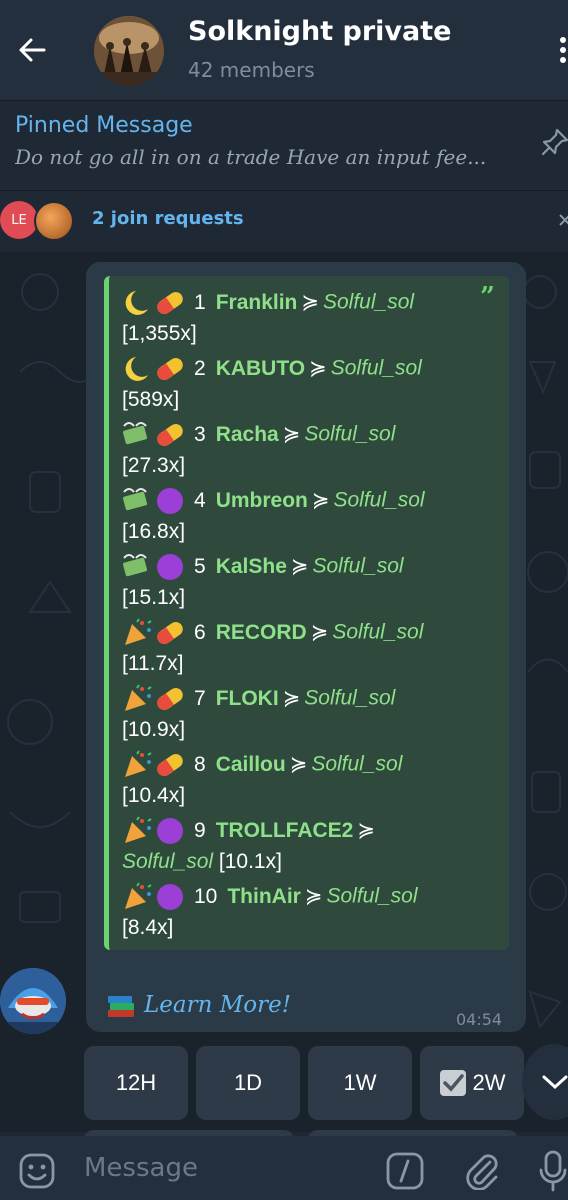  What do you see at coordinates (129, 51) in the screenshot?
I see `chat-avatar` at bounding box center [129, 51].